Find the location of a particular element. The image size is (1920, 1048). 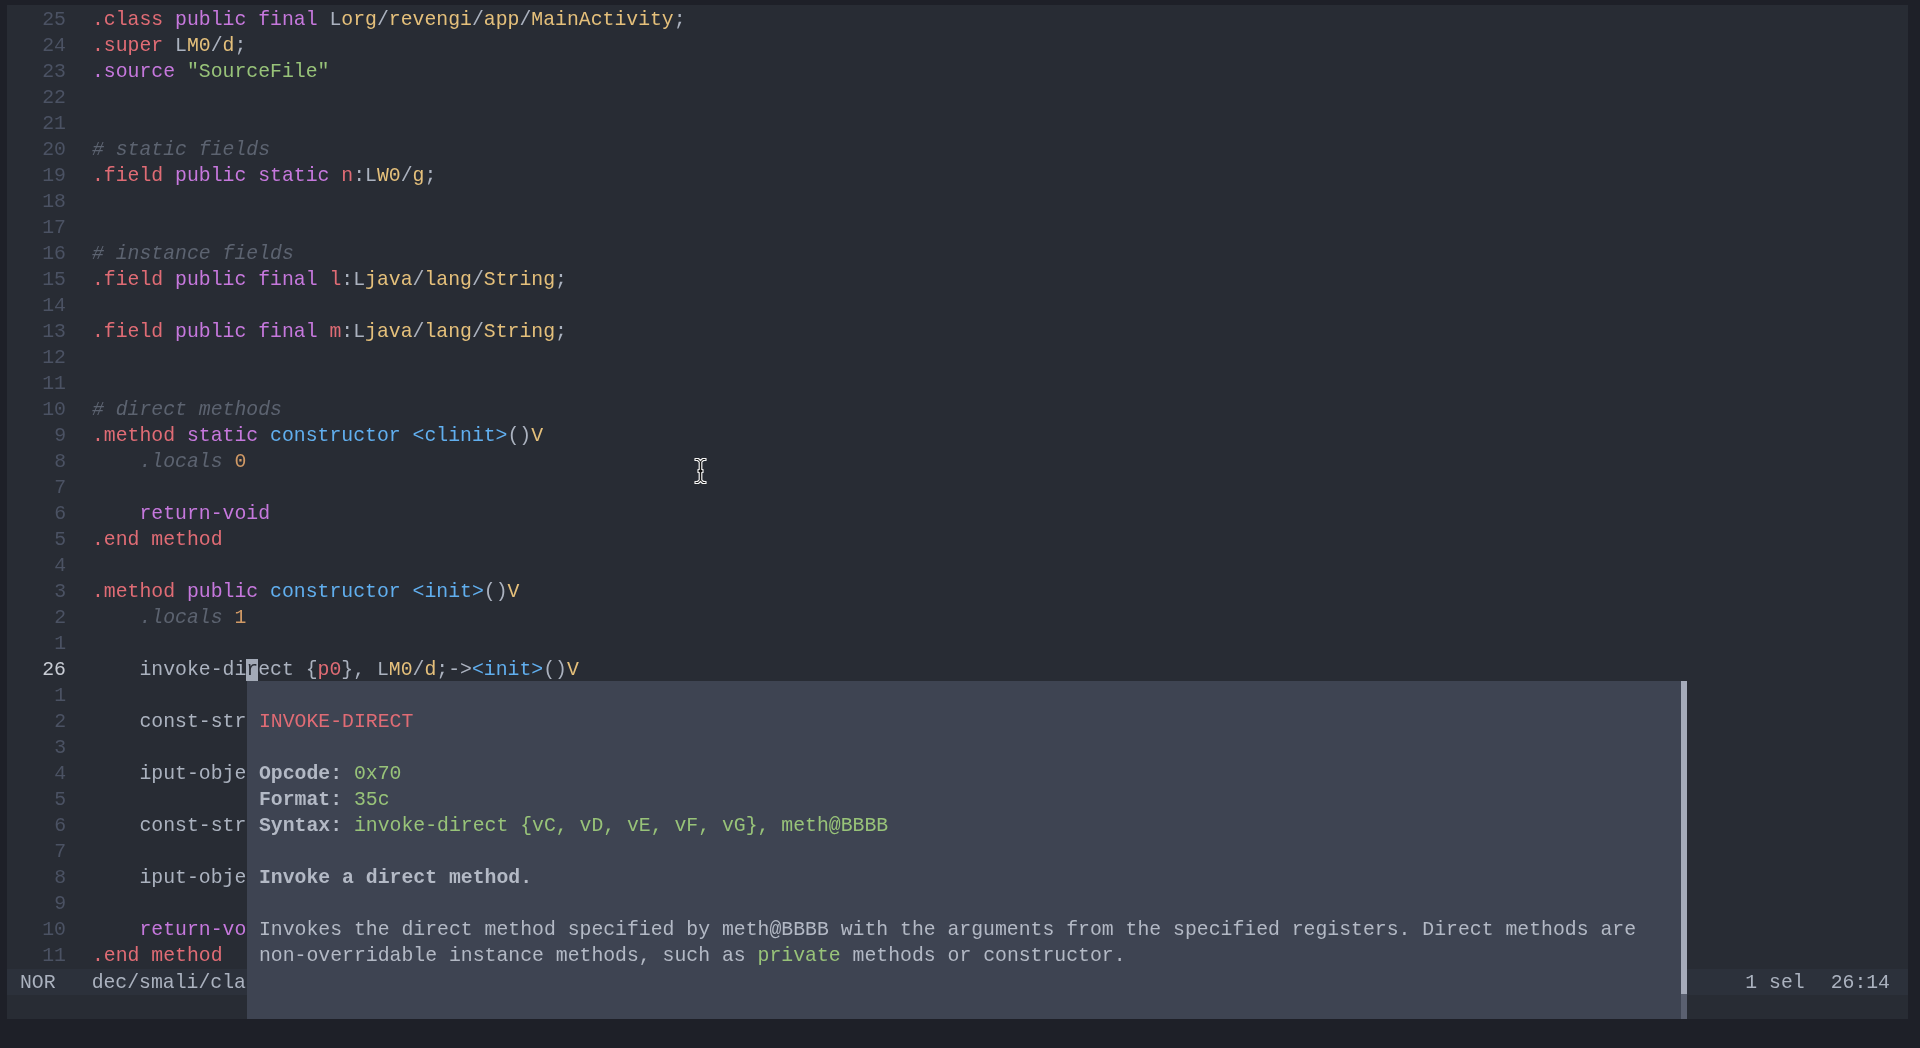

line-number: 26 is located at coordinates (54, 670).